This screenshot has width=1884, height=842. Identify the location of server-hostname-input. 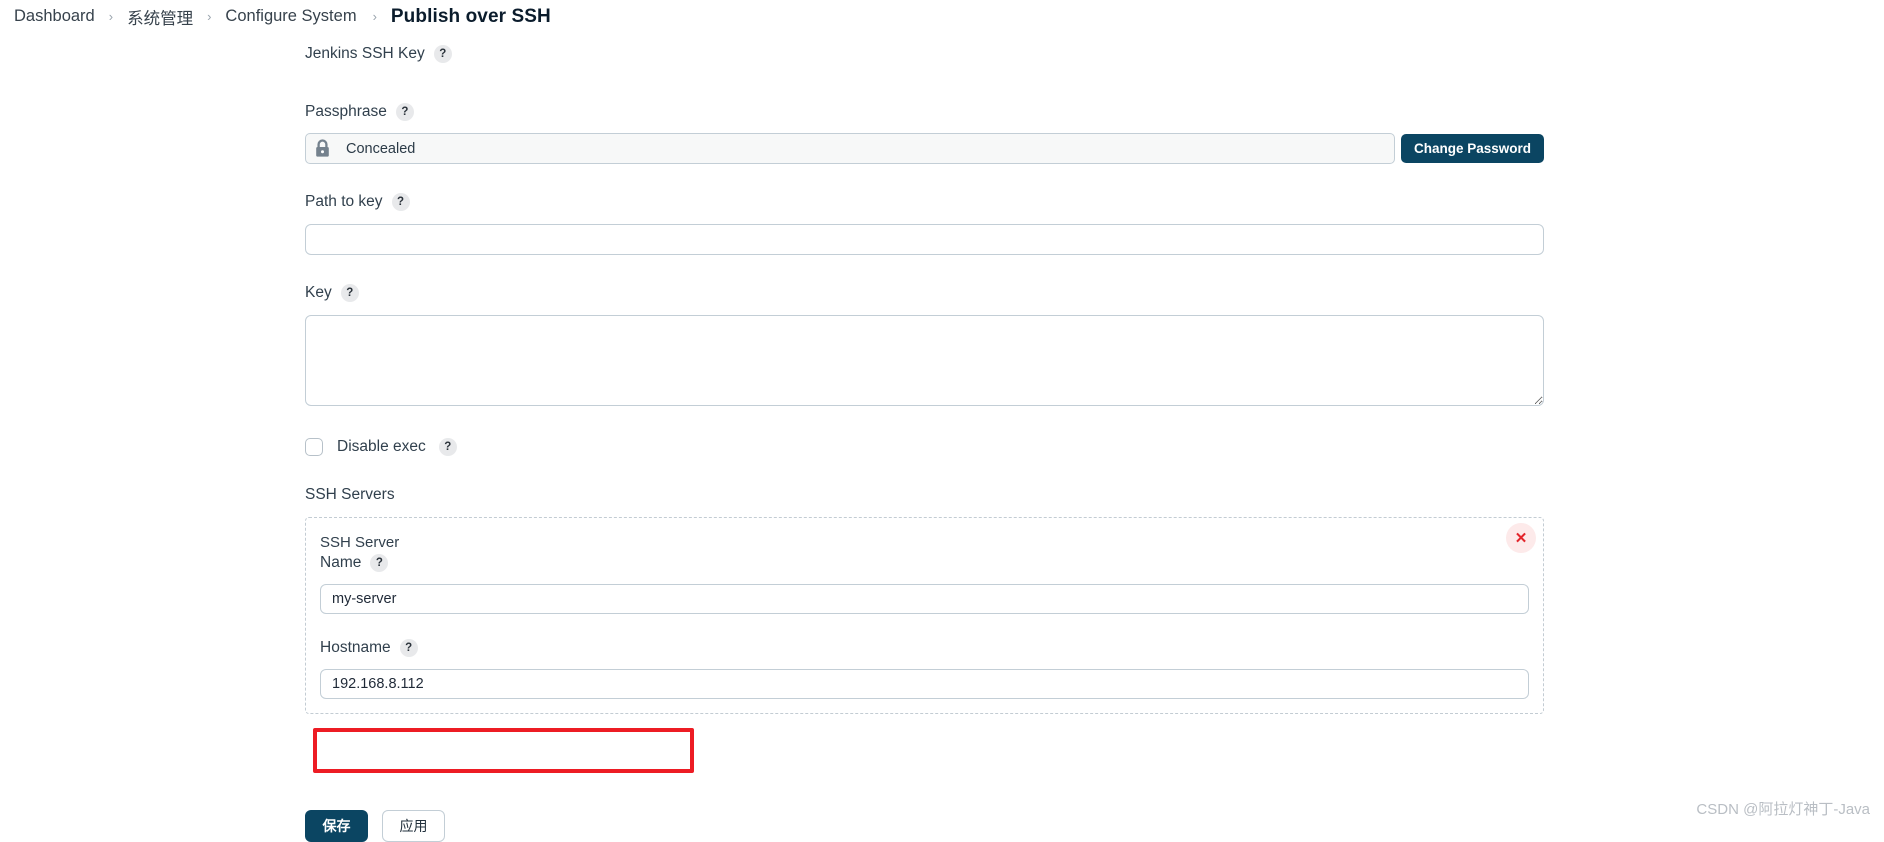
(924, 684).